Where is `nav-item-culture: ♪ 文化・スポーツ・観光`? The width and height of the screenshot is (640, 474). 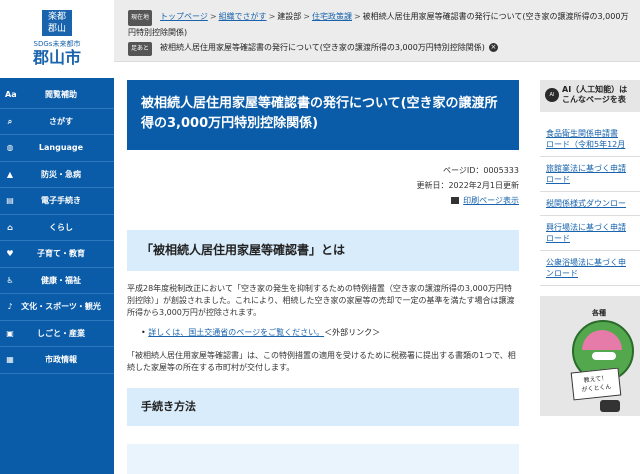
nav-item-culture: ♪ 文化・スポーツ・観光 is located at coordinates (57, 307).